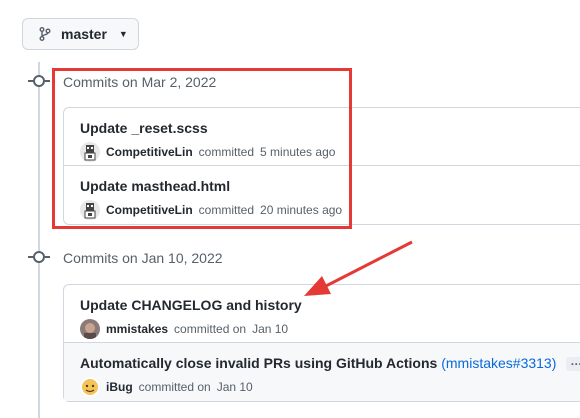  I want to click on annotation-arrow-icon, so click(358, 268).